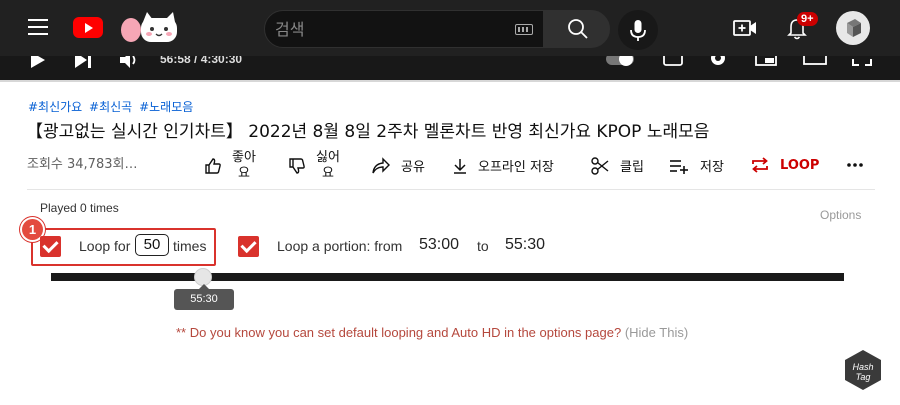 The height and width of the screenshot is (405, 900). Describe the element at coordinates (38, 27) in the screenshot. I see `menu-icon` at that location.